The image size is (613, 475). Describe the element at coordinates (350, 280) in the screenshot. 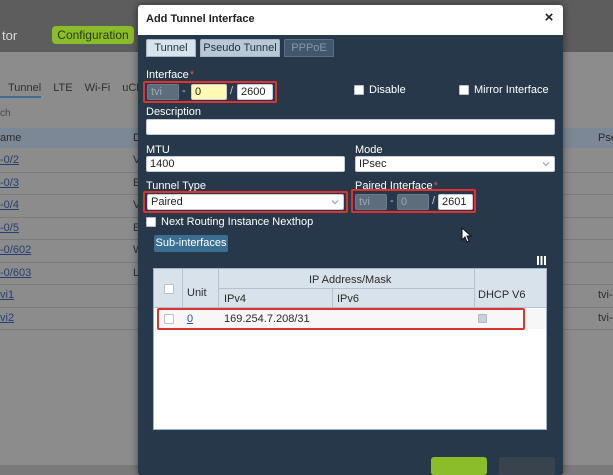

I see `col-ipmask-header: IP Address/Mask` at that location.